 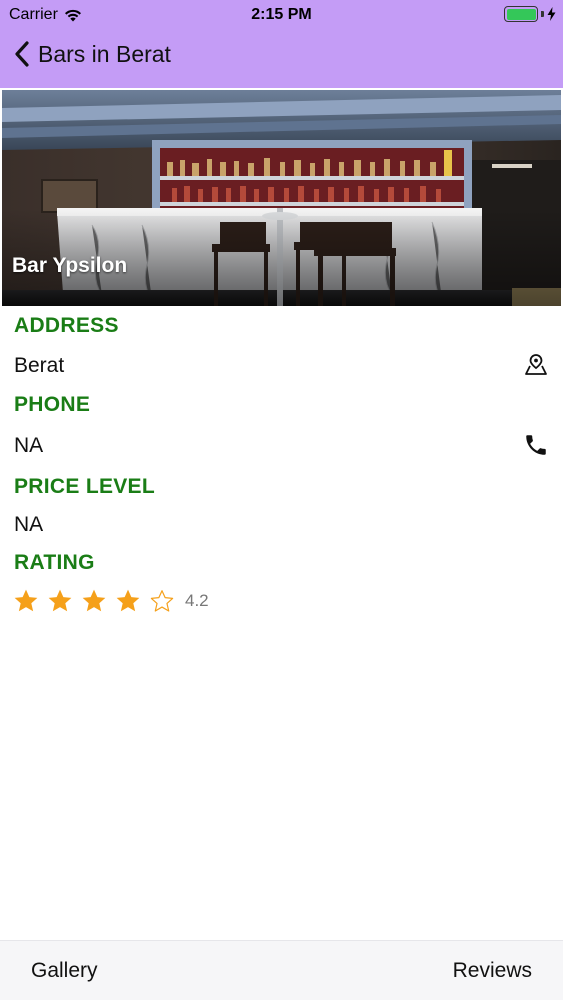 What do you see at coordinates (492, 971) in the screenshot?
I see `reviews-button: Reviews` at bounding box center [492, 971].